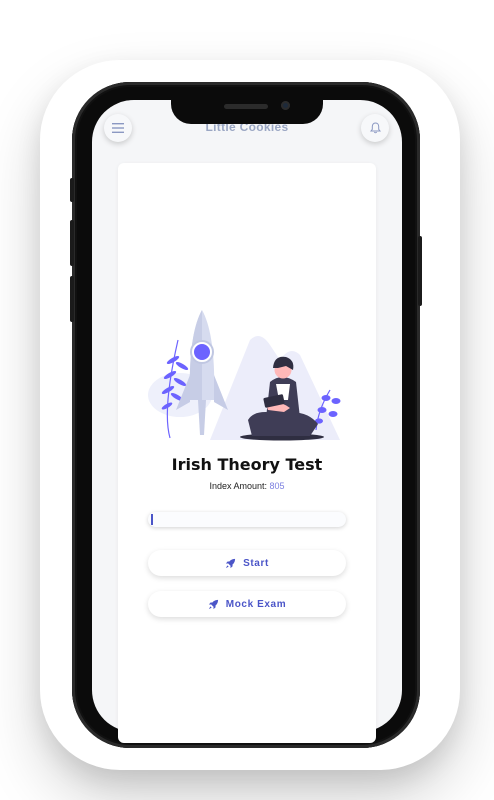  I want to click on index-amount-label: Index Amount:, so click(238, 486).